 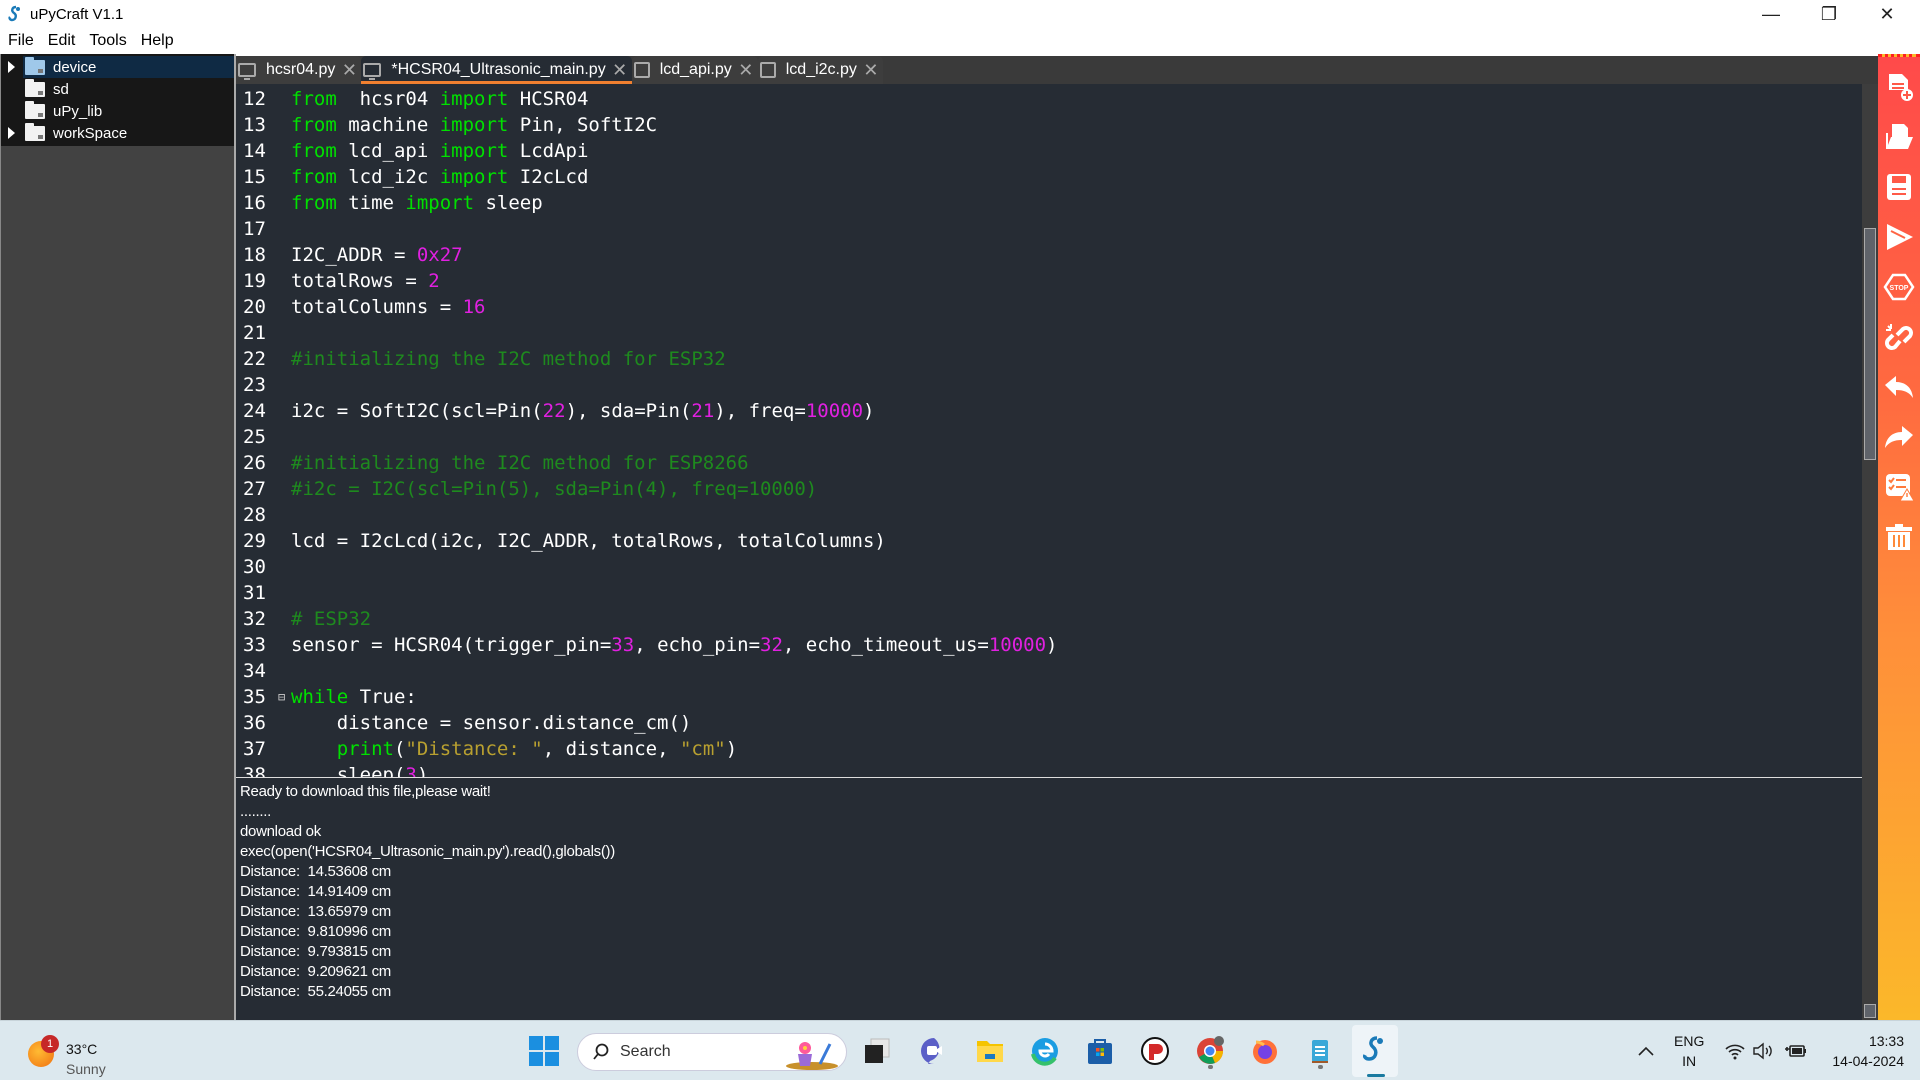 What do you see at coordinates (1320, 1067) in the screenshot?
I see `running-indicator` at bounding box center [1320, 1067].